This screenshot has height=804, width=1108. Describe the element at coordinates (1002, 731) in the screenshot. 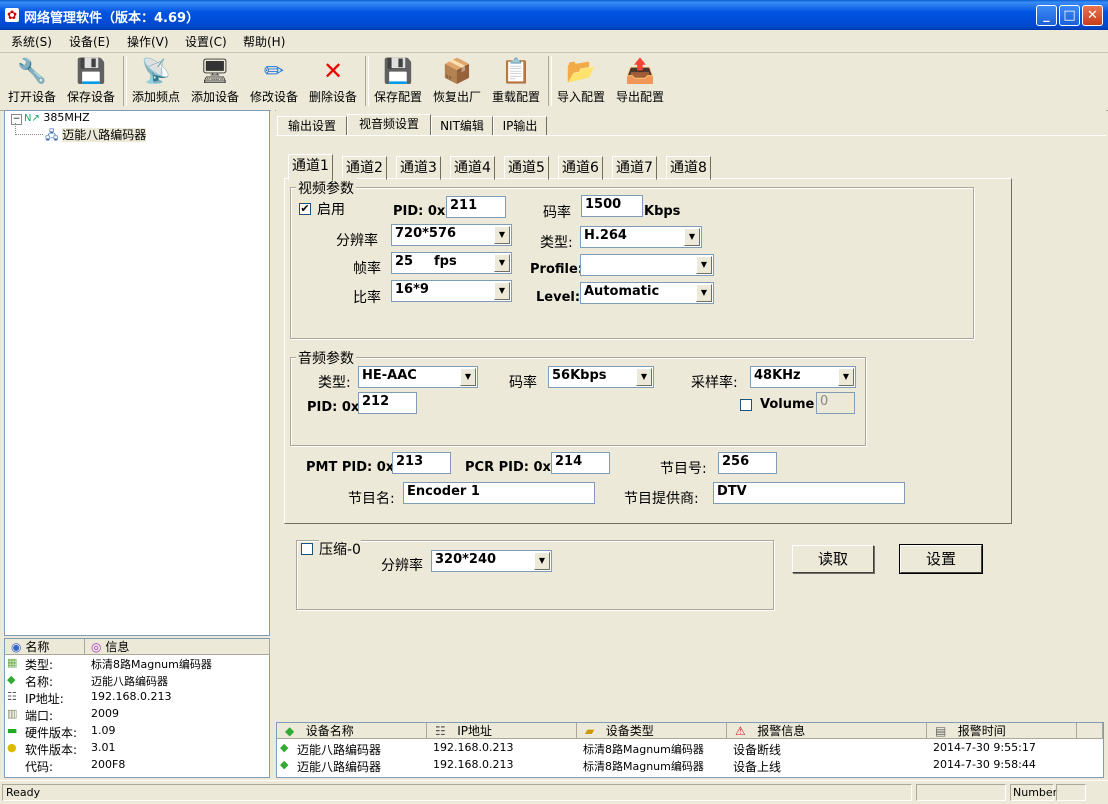

I see `col-alarm-time: ▤ 报警时间` at that location.